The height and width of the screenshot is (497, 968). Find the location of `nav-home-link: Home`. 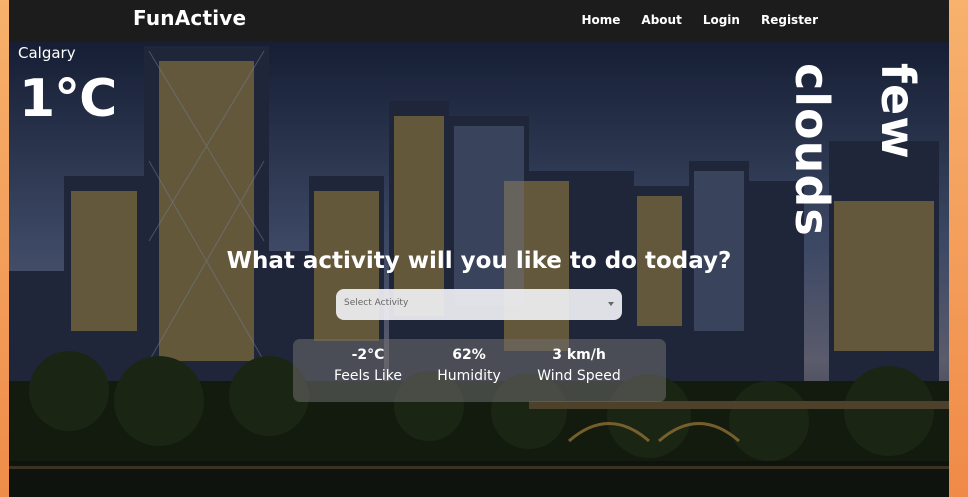

nav-home-link: Home is located at coordinates (600, 20).